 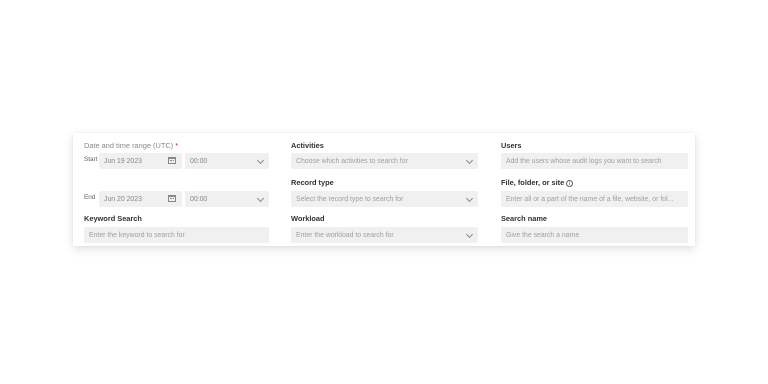 What do you see at coordinates (199, 161) in the screenshot?
I see `start-time-value: 00:00` at bounding box center [199, 161].